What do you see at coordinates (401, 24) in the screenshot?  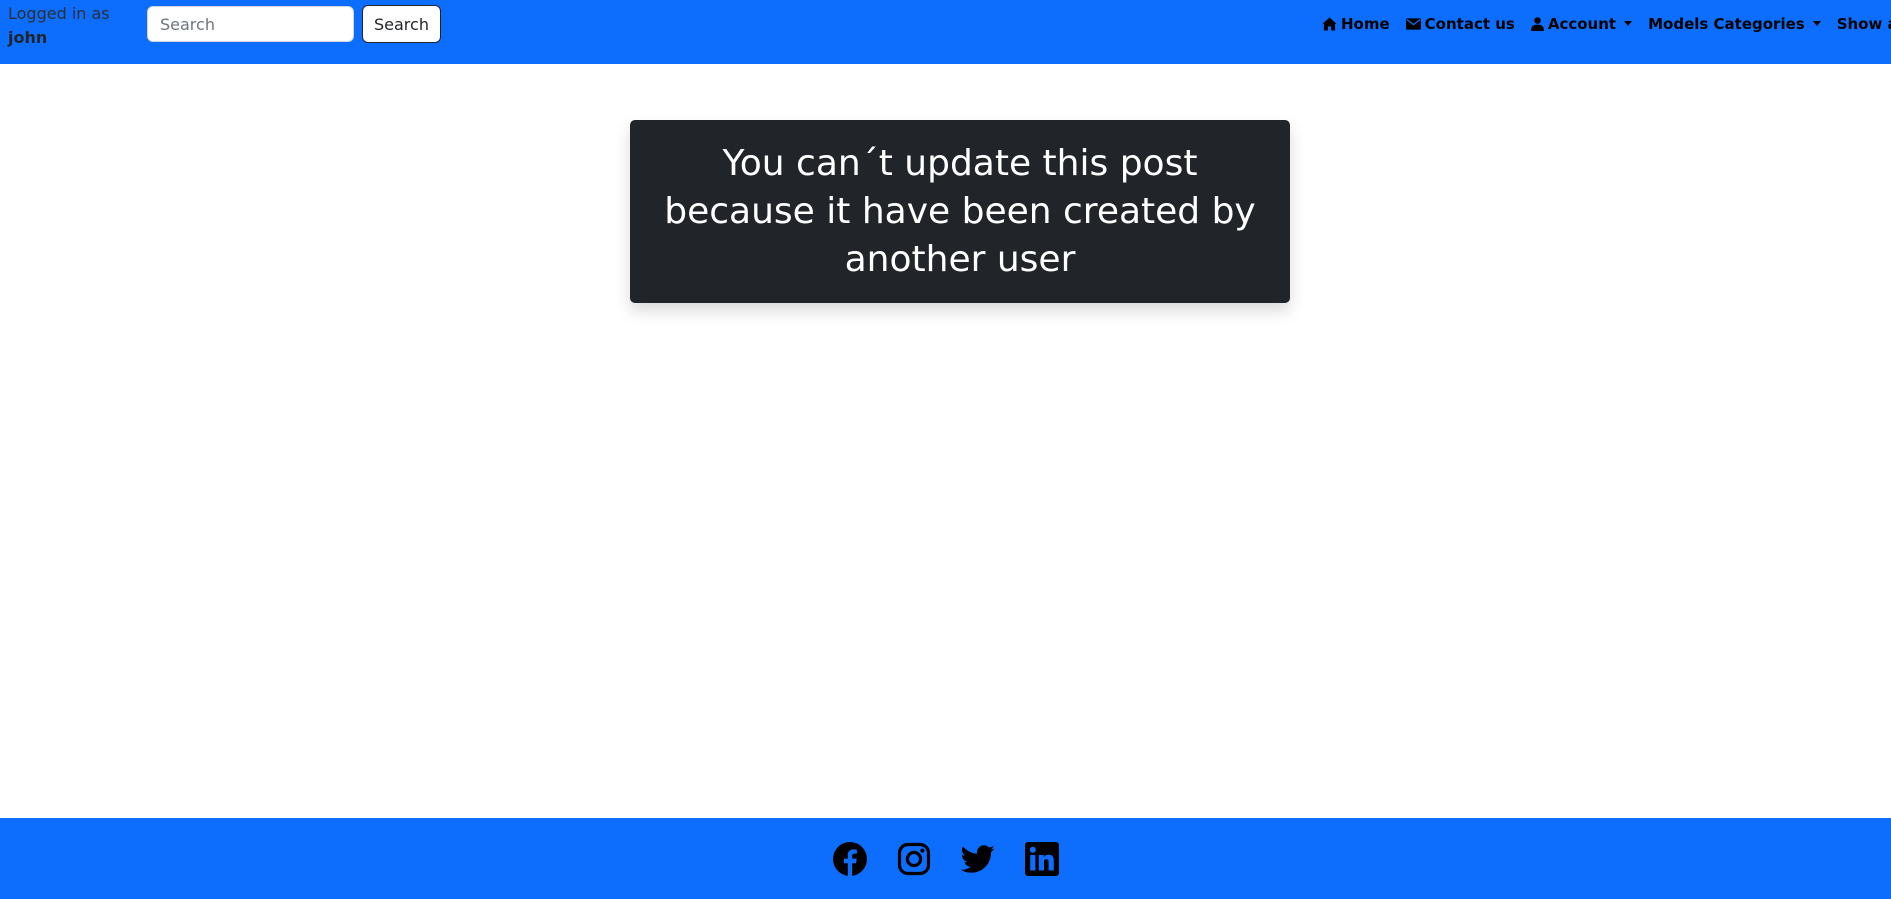 I see `search-button: Search` at bounding box center [401, 24].